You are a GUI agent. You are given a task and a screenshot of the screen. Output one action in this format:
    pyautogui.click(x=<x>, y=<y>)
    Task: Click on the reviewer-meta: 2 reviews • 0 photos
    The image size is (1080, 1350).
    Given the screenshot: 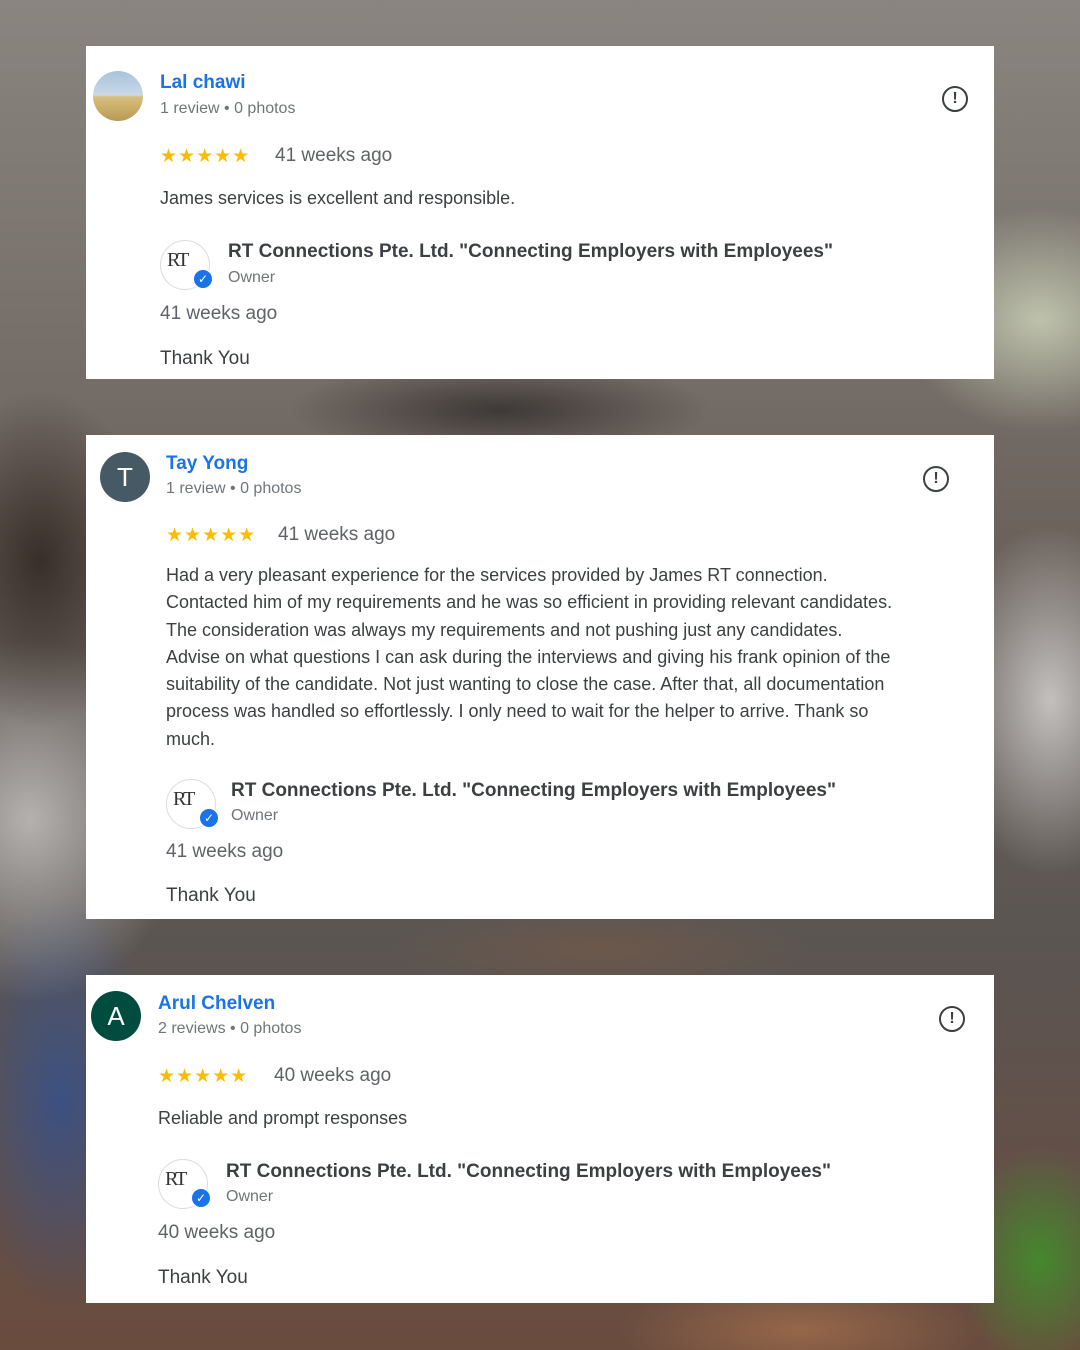 What is the action you would take?
    pyautogui.click(x=230, y=1028)
    